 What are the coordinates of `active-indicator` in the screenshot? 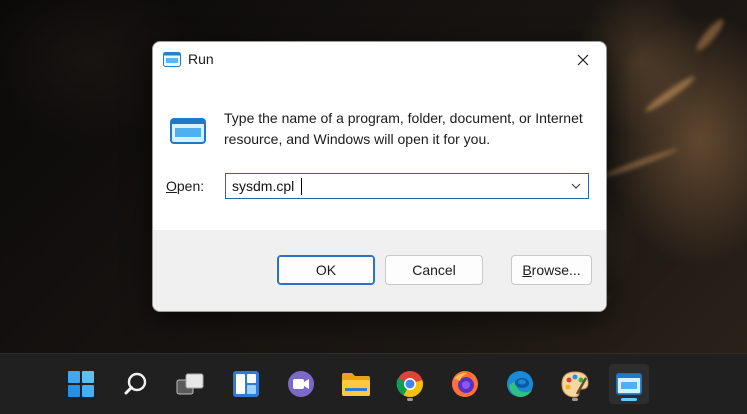 It's located at (629, 399).